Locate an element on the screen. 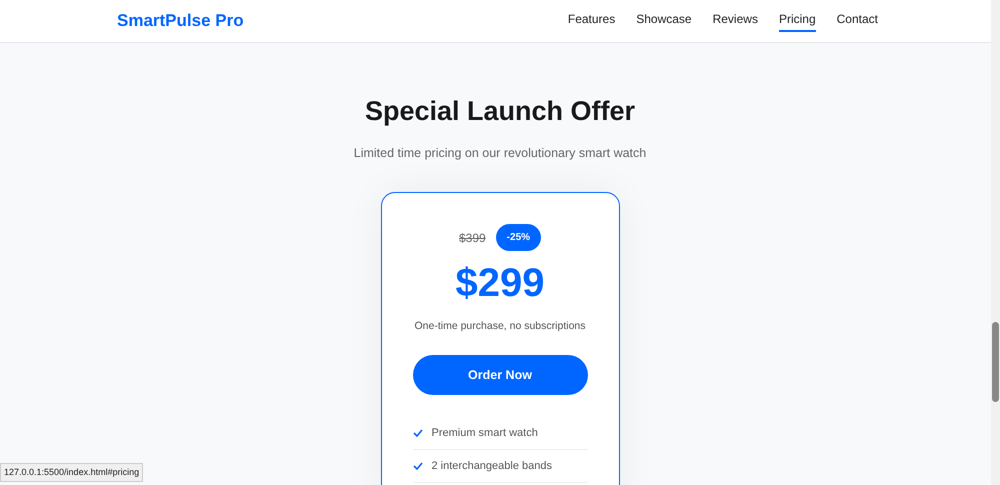 Image resolution: width=1000 pixels, height=485 pixels. feature-text: 2 interchangeable bands is located at coordinates (492, 466).